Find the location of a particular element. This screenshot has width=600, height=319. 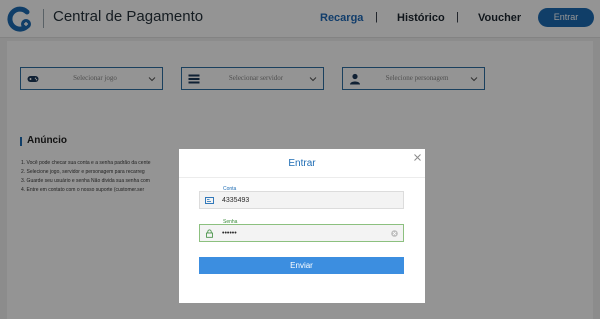

clear-input-icon is located at coordinates (394, 233).